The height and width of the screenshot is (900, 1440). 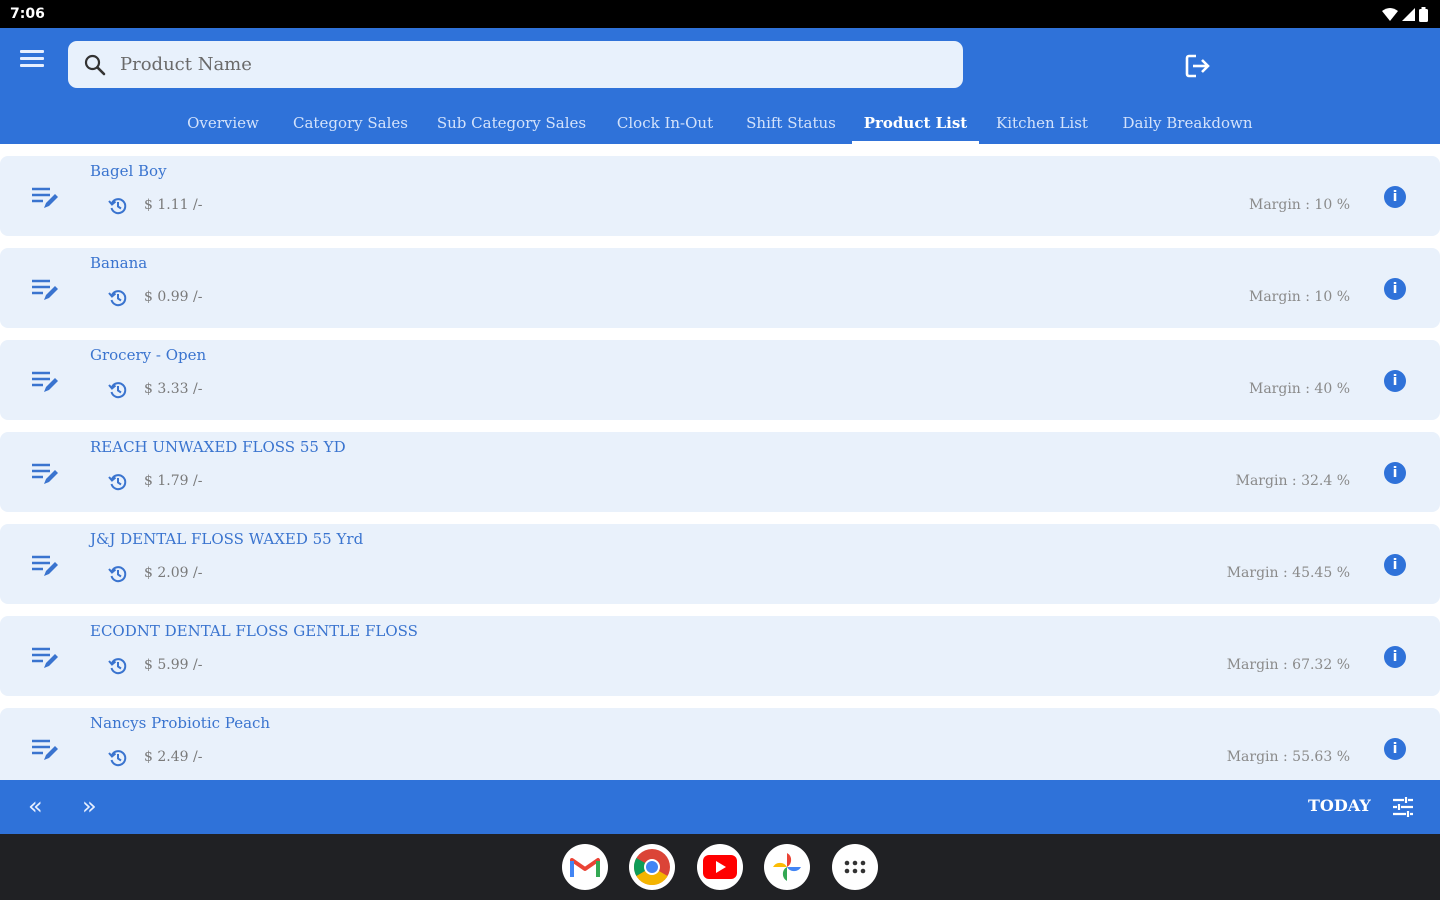 What do you see at coordinates (227, 539) in the screenshot?
I see `product-name: J&J DENTAL FLOSS WAXED 55 Yrd` at bounding box center [227, 539].